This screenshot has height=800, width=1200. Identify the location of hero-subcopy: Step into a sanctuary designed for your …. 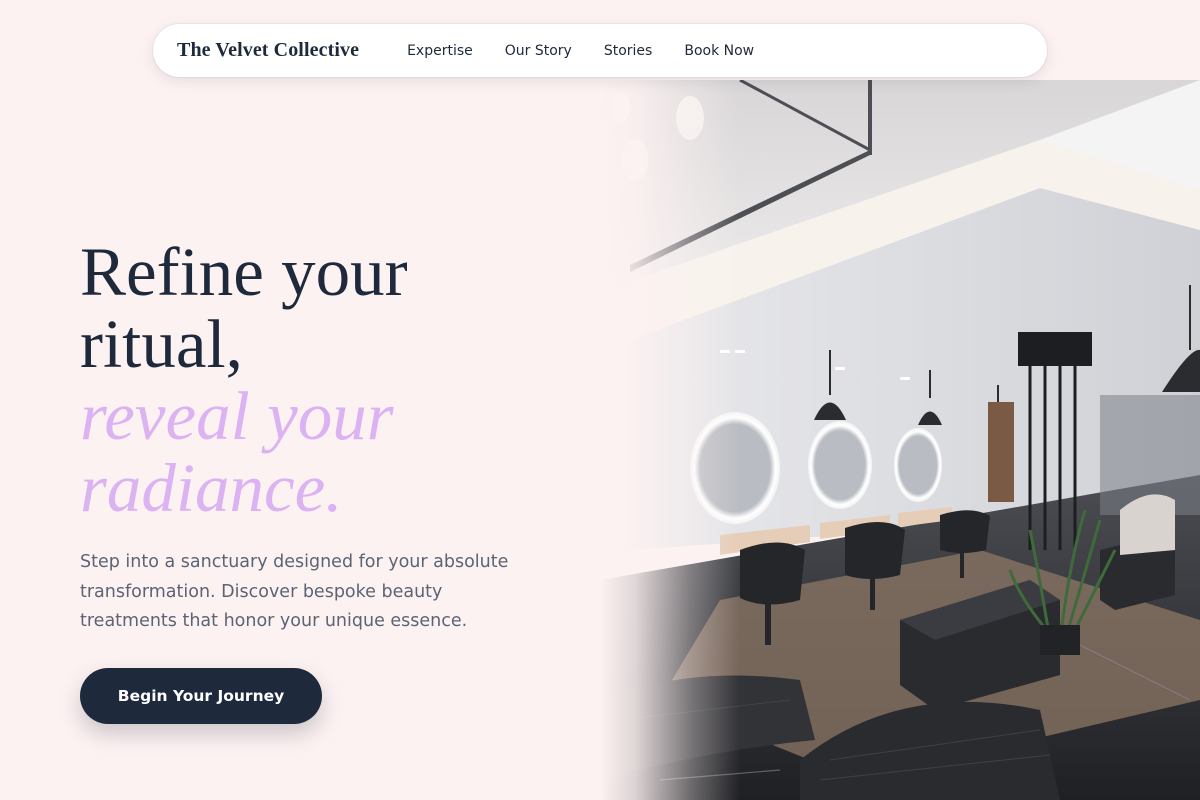
(294, 591).